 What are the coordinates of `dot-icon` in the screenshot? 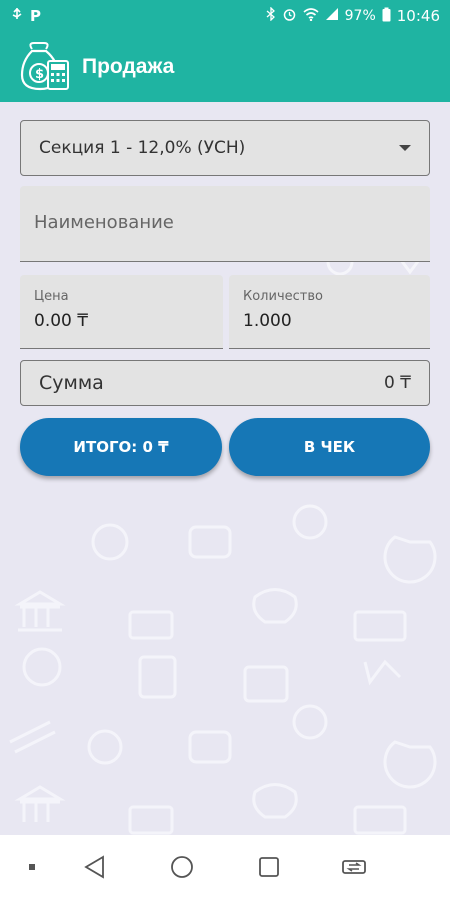 It's located at (32, 867).